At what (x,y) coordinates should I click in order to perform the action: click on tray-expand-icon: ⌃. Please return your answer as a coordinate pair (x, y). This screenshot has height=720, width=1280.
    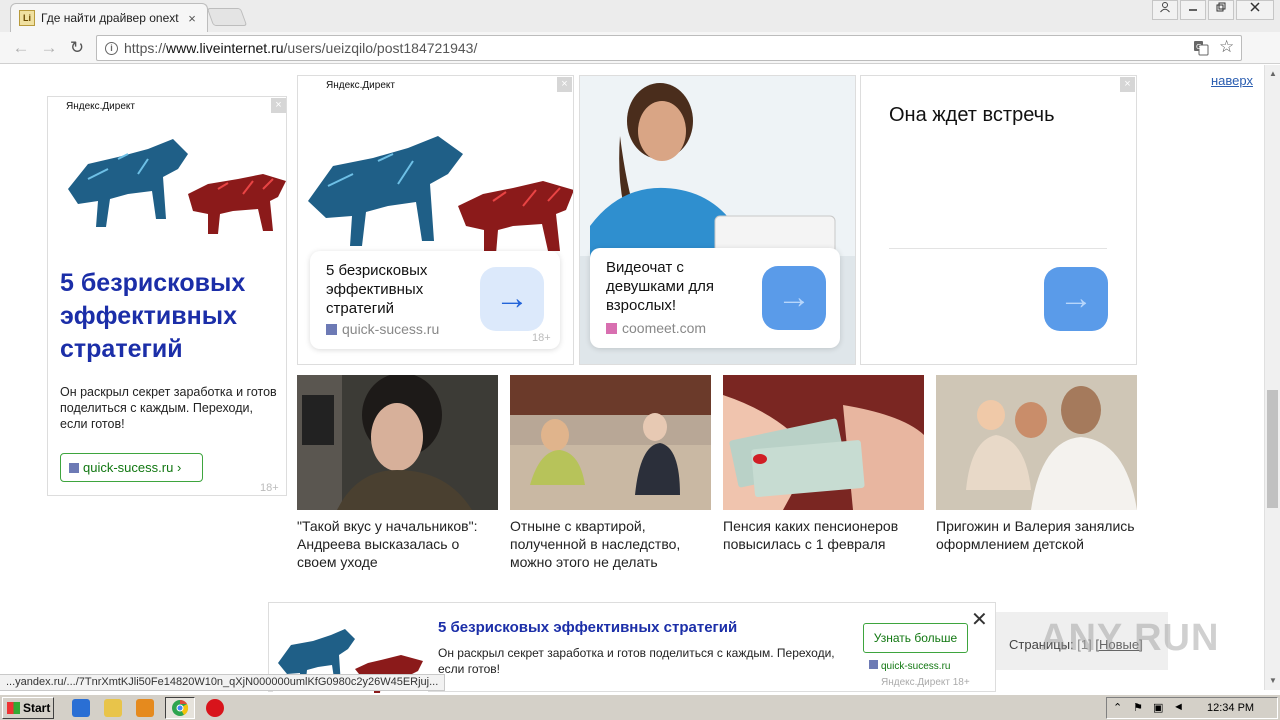
    Looking at the image, I should click on (1117, 707).